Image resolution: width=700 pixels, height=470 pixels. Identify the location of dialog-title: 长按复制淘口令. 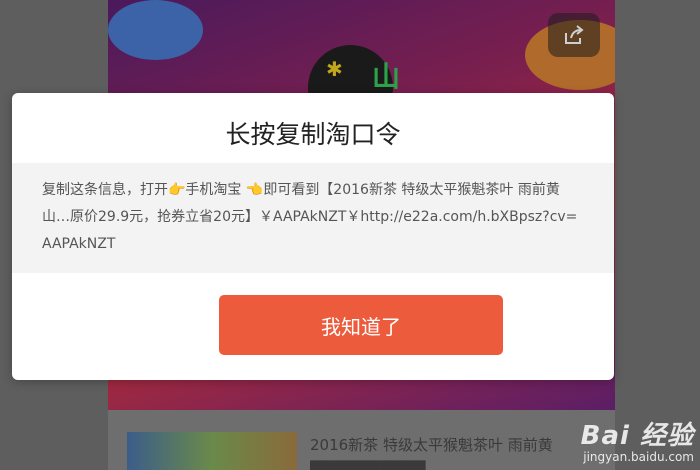
(313, 134).